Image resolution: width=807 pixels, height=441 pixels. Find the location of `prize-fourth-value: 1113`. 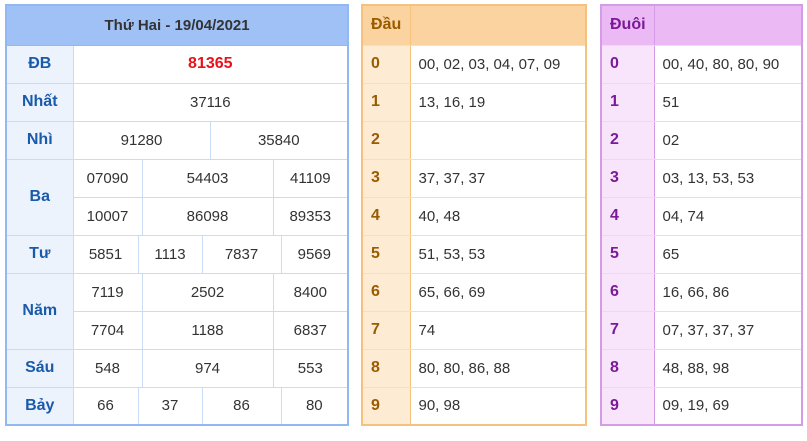

prize-fourth-value: 1113 is located at coordinates (170, 254).